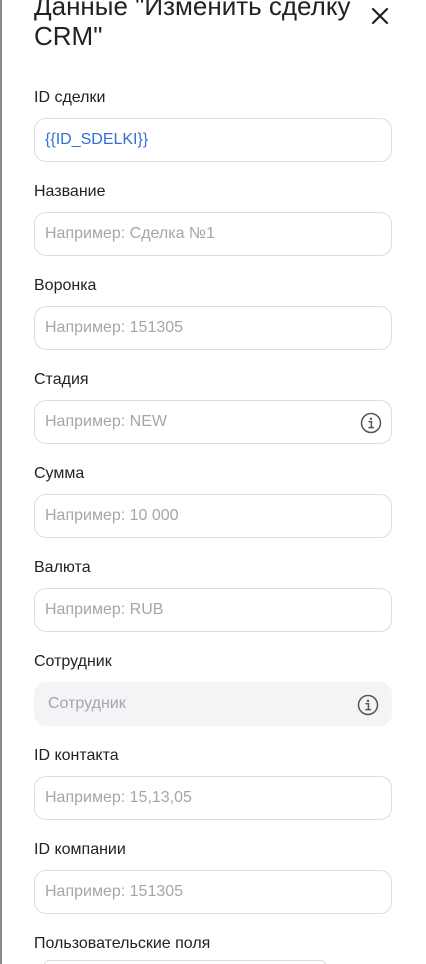 The width and height of the screenshot is (426, 964). Describe the element at coordinates (213, 516) in the screenshot. I see `amount-input: Например: 10 000` at that location.